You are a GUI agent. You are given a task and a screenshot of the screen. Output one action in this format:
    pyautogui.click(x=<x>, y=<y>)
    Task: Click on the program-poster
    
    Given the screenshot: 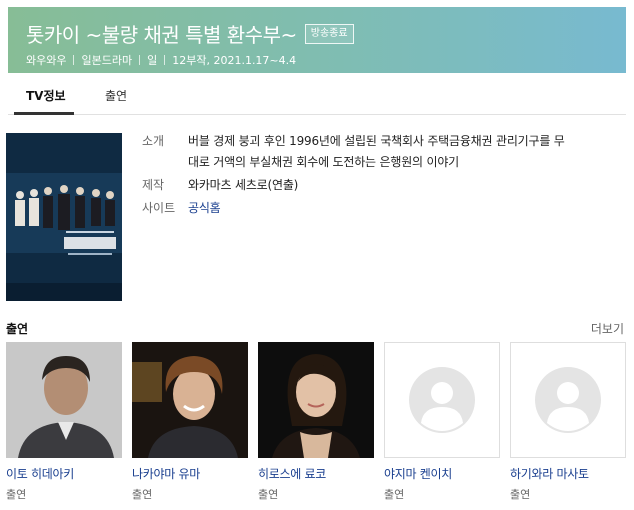 What is the action you would take?
    pyautogui.click(x=64, y=217)
    